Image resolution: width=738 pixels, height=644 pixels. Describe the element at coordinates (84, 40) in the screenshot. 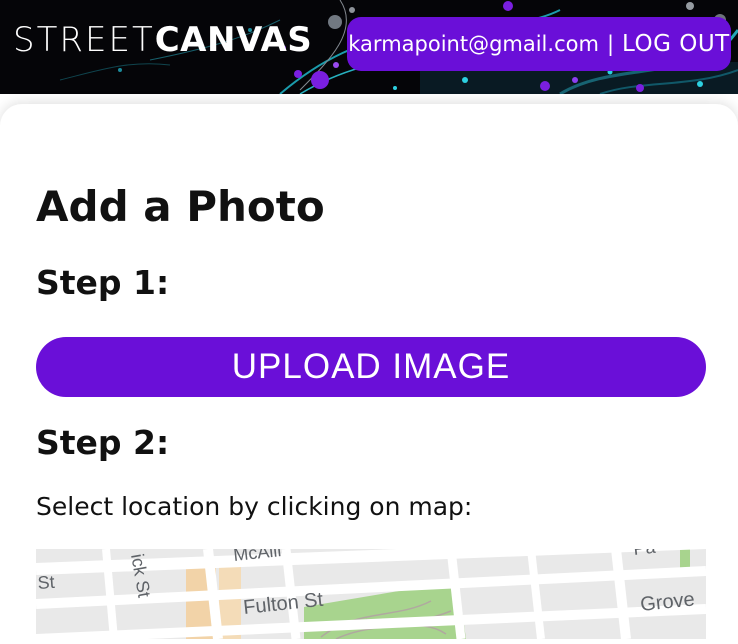

I see `logo-street-text: STREET` at that location.